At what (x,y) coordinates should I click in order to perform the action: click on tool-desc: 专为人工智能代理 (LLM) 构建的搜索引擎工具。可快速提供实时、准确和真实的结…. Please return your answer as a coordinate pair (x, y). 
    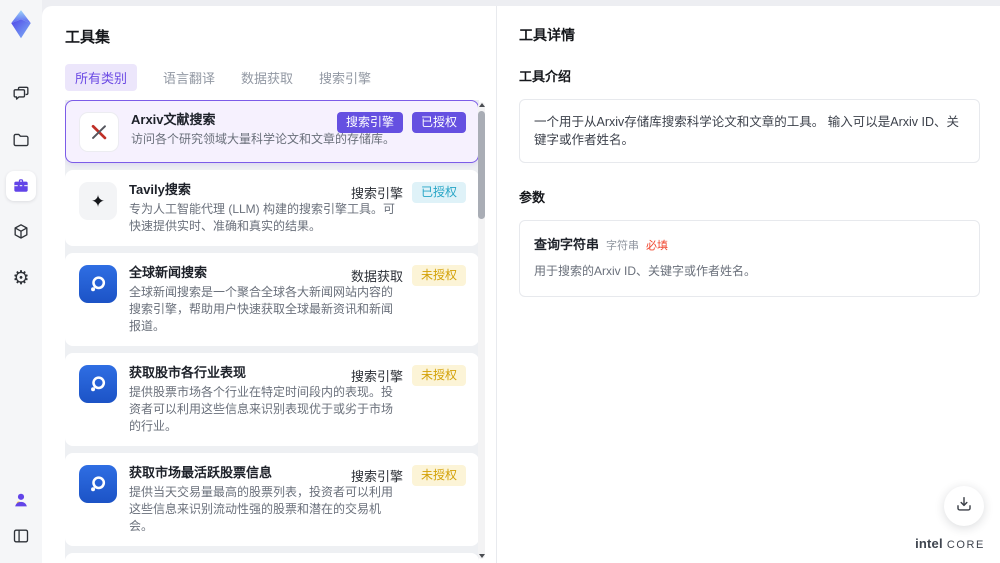
    Looking at the image, I should click on (262, 217).